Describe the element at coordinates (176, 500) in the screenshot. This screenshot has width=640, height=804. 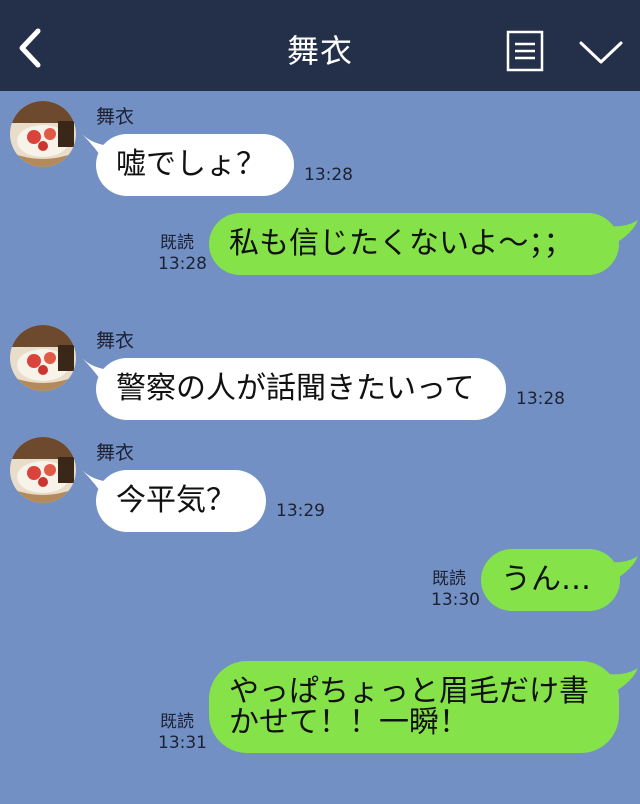
I see `message-text: 今平気？` at that location.